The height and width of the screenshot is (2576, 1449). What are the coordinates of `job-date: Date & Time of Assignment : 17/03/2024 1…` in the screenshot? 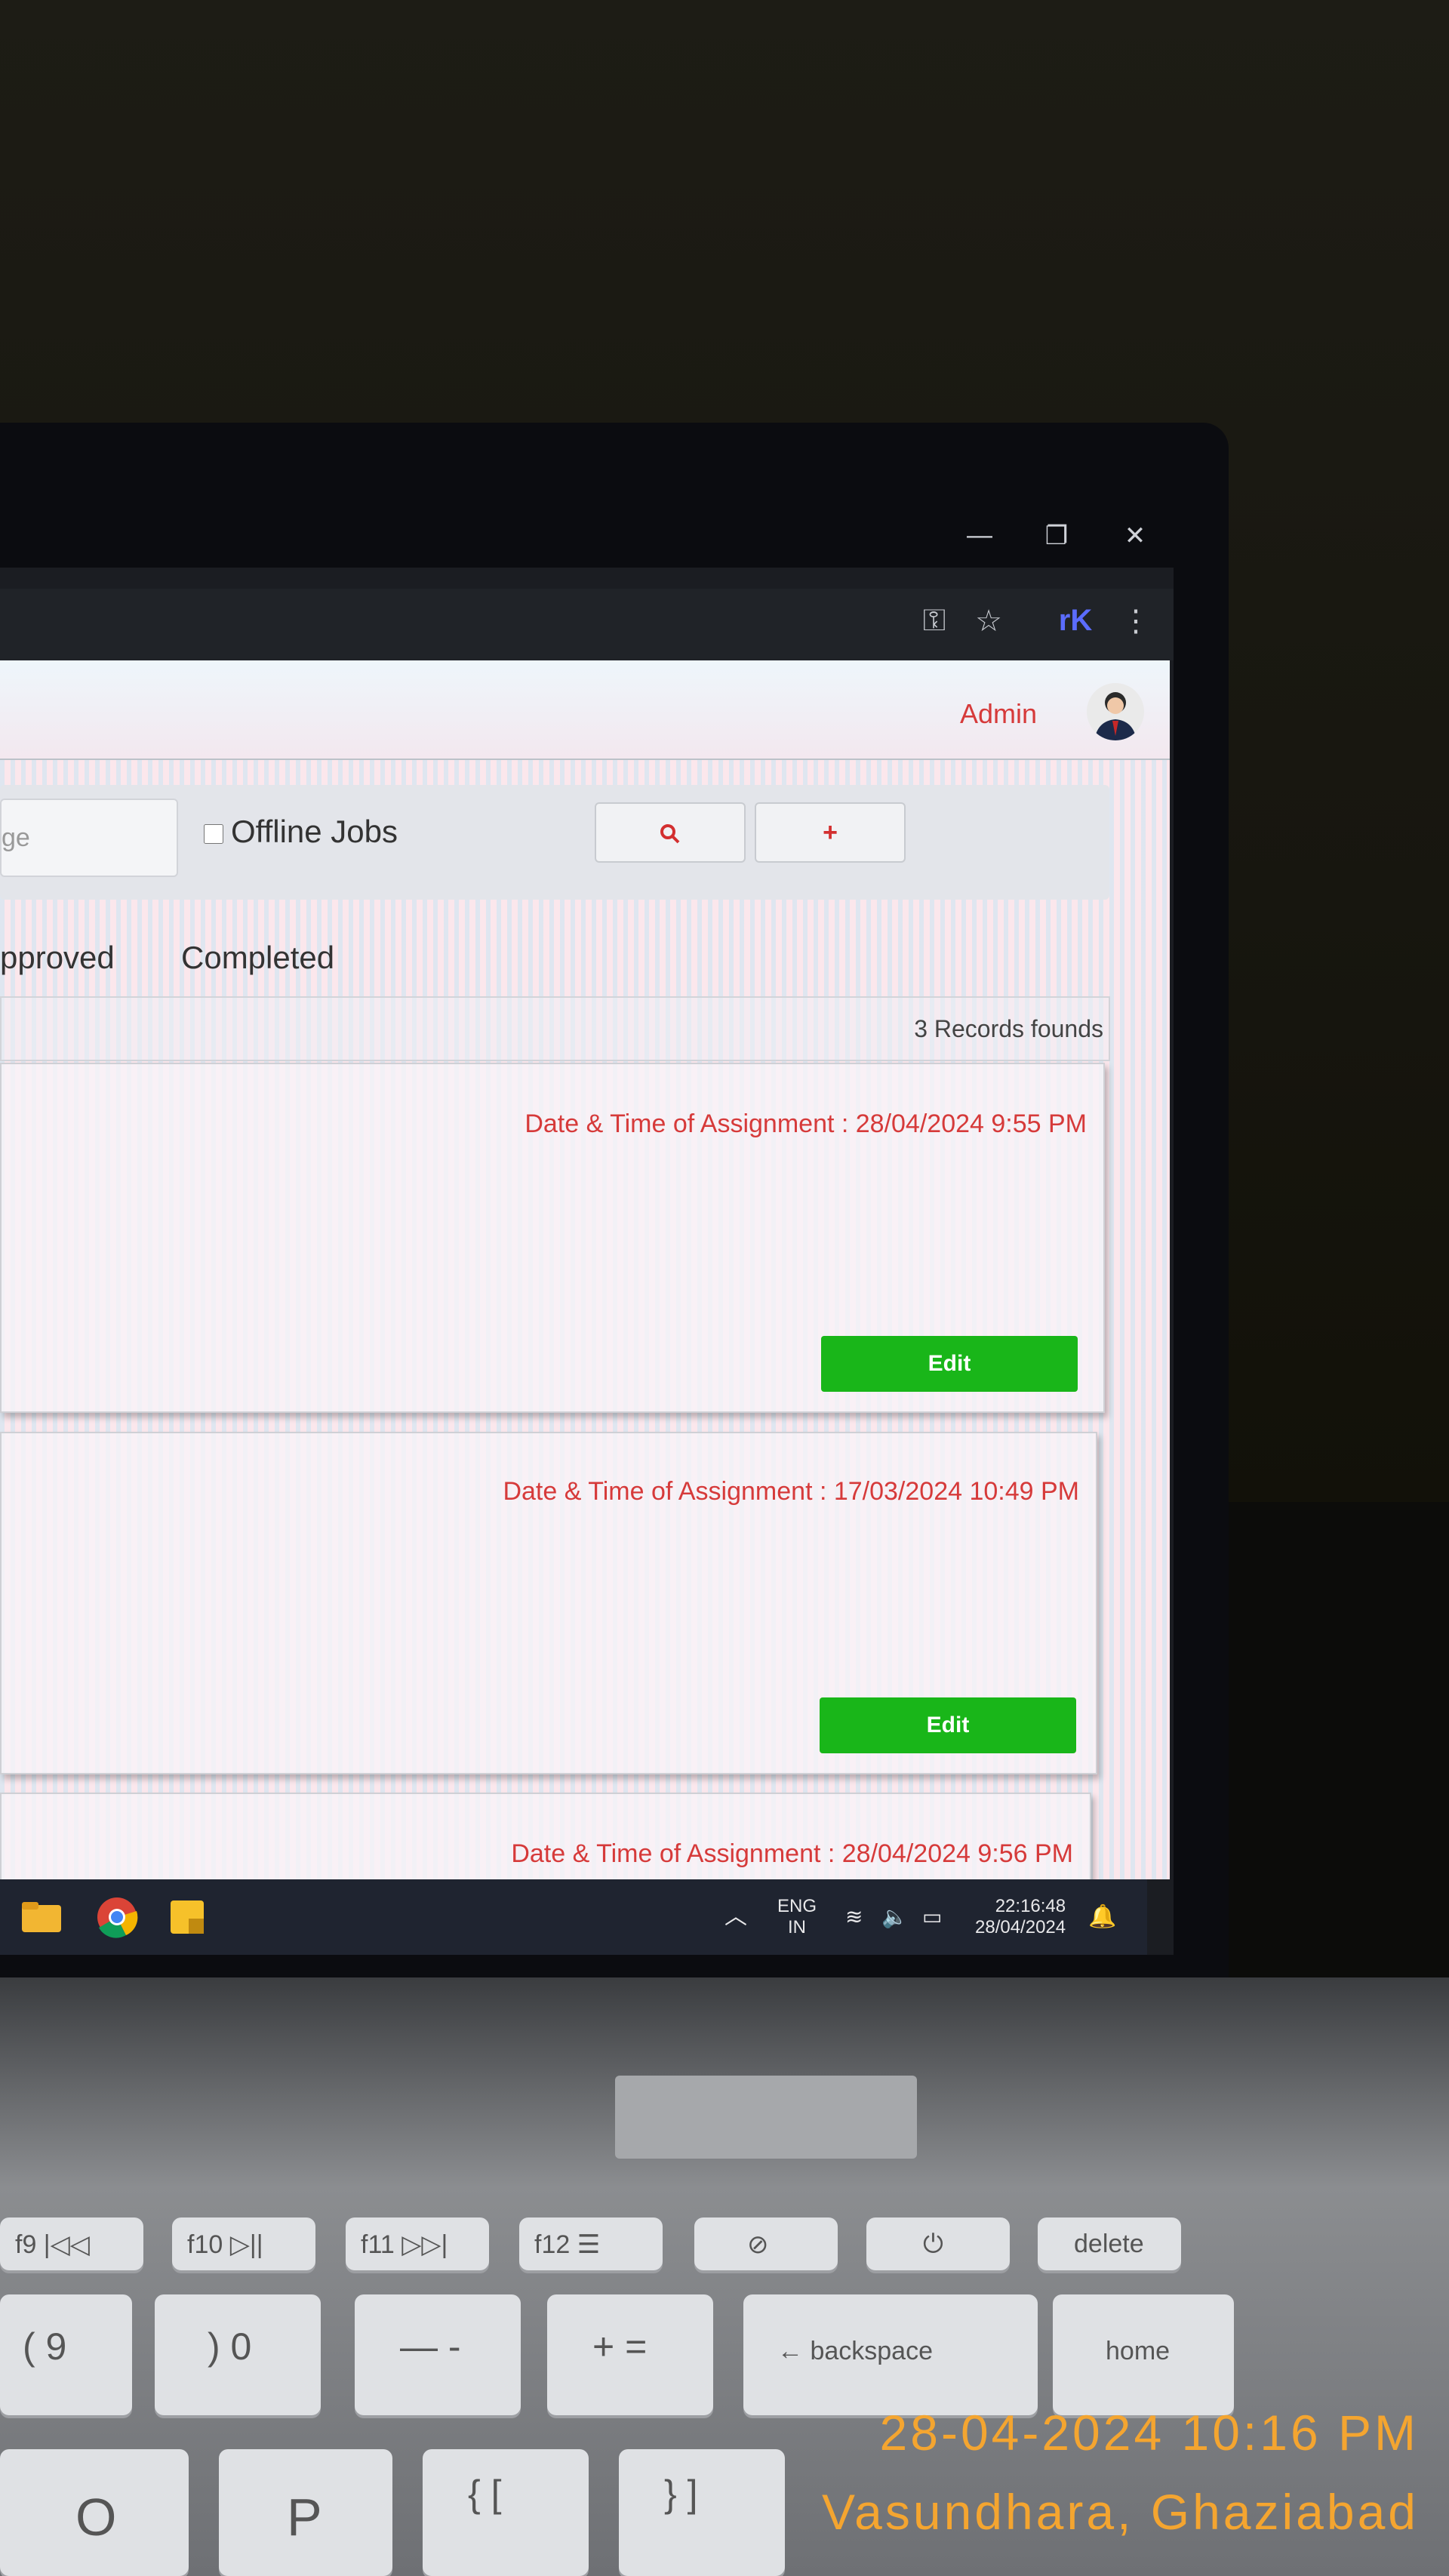 It's located at (791, 1491).